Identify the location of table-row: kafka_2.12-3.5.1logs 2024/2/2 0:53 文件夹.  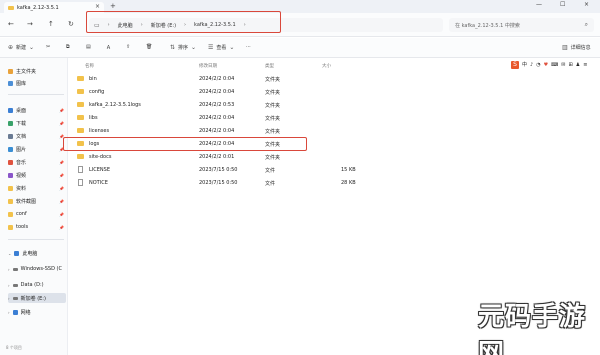
(333, 105).